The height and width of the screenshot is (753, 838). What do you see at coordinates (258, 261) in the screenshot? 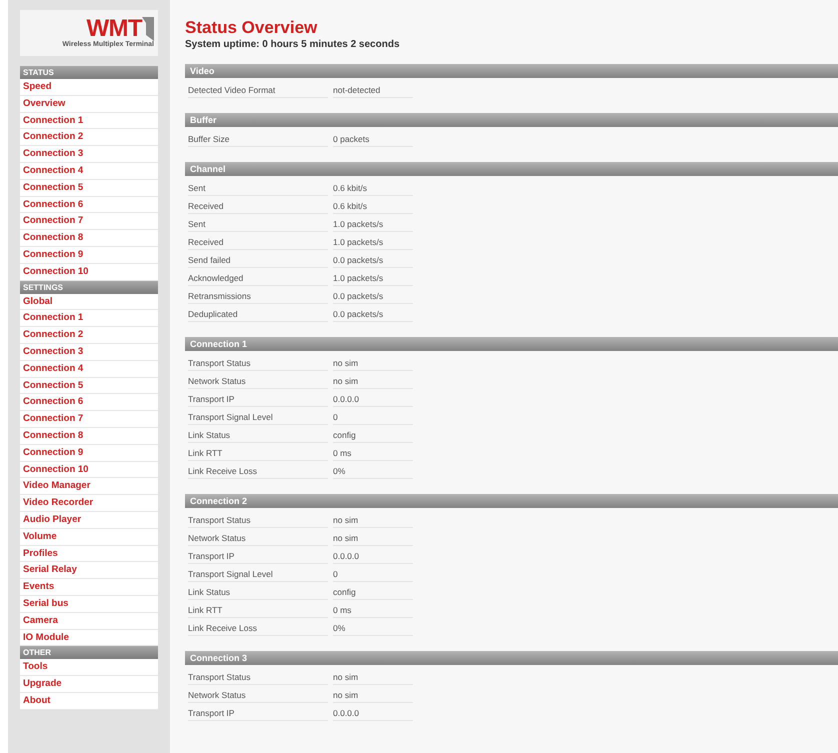
I see `field-label: Send failed` at bounding box center [258, 261].